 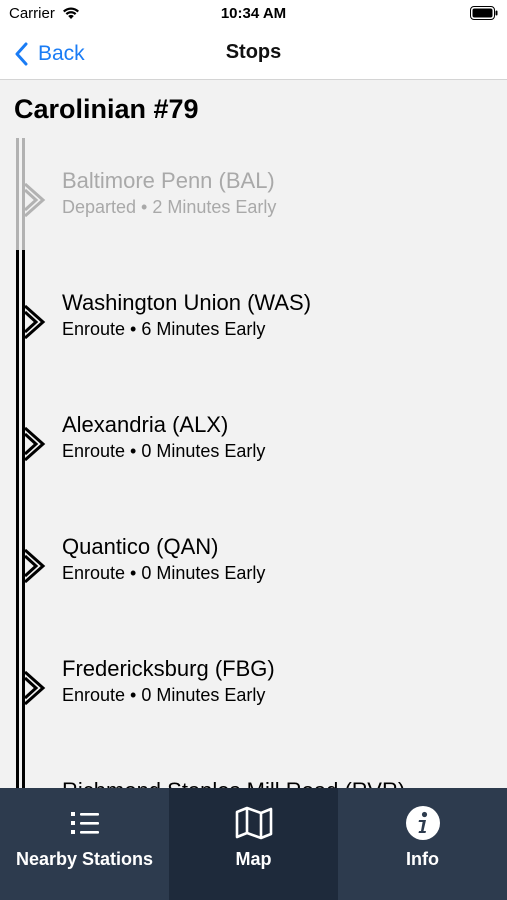 I want to click on status-bar: Carrier 10:34 AM, so click(x=253, y=15).